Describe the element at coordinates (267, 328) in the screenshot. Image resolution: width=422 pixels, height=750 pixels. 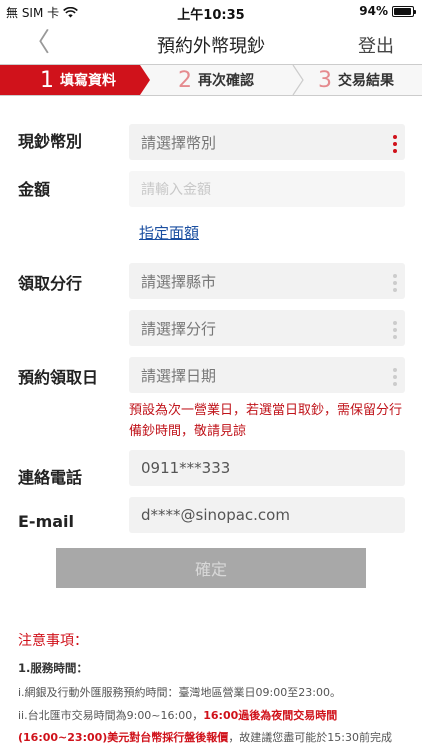
I see `branch-select: 請選擇分行` at that location.